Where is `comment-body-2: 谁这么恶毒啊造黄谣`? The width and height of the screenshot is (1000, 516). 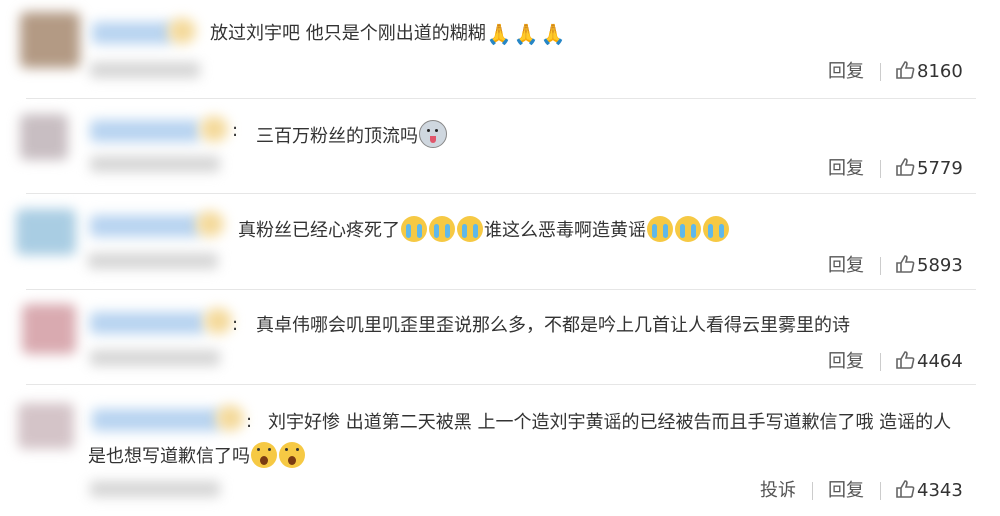
comment-body-2: 谁这么恶毒啊造黄谣 is located at coordinates (565, 230).